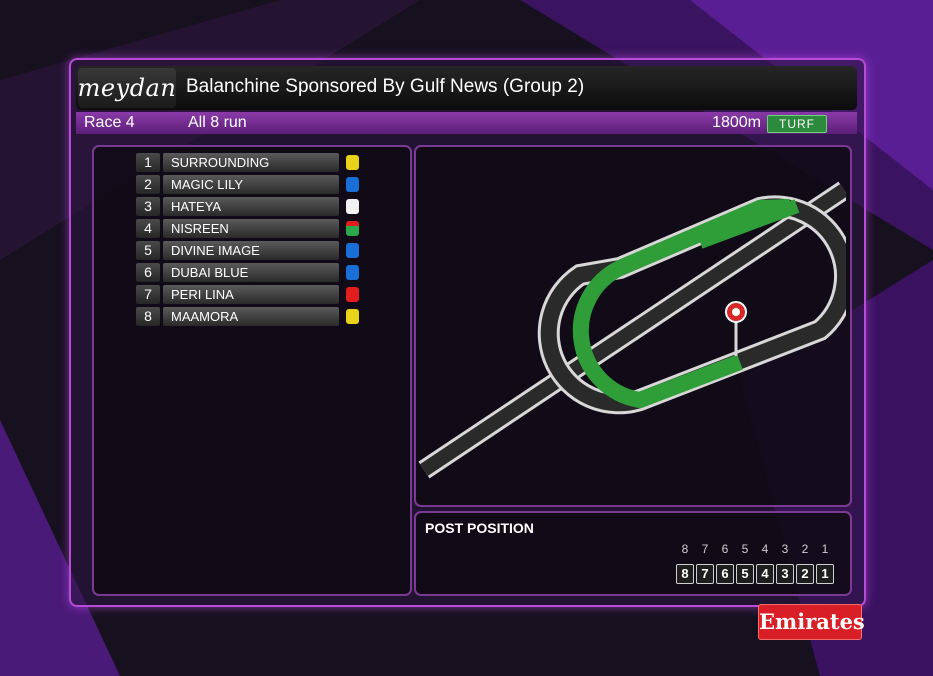 Image resolution: width=933 pixels, height=676 pixels. Describe the element at coordinates (736, 122) in the screenshot. I see `race-distance: 1800m` at that location.